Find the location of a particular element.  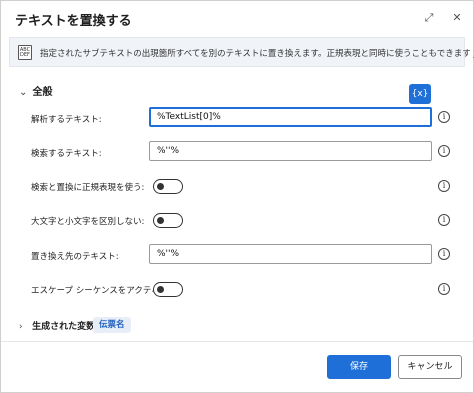

generated-variables-toggle: › 生成された変数 is located at coordinates (57, 325).